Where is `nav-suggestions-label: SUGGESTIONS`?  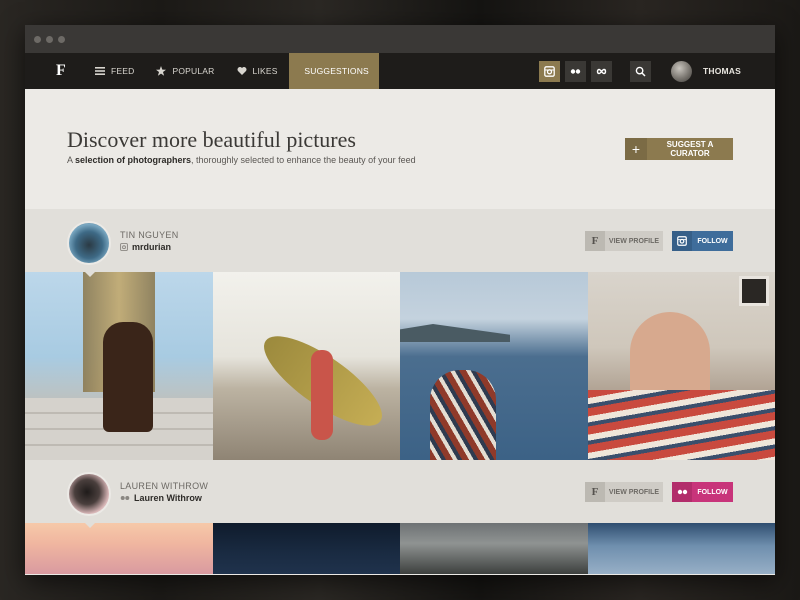 nav-suggestions-label: SUGGESTIONS is located at coordinates (336, 71).